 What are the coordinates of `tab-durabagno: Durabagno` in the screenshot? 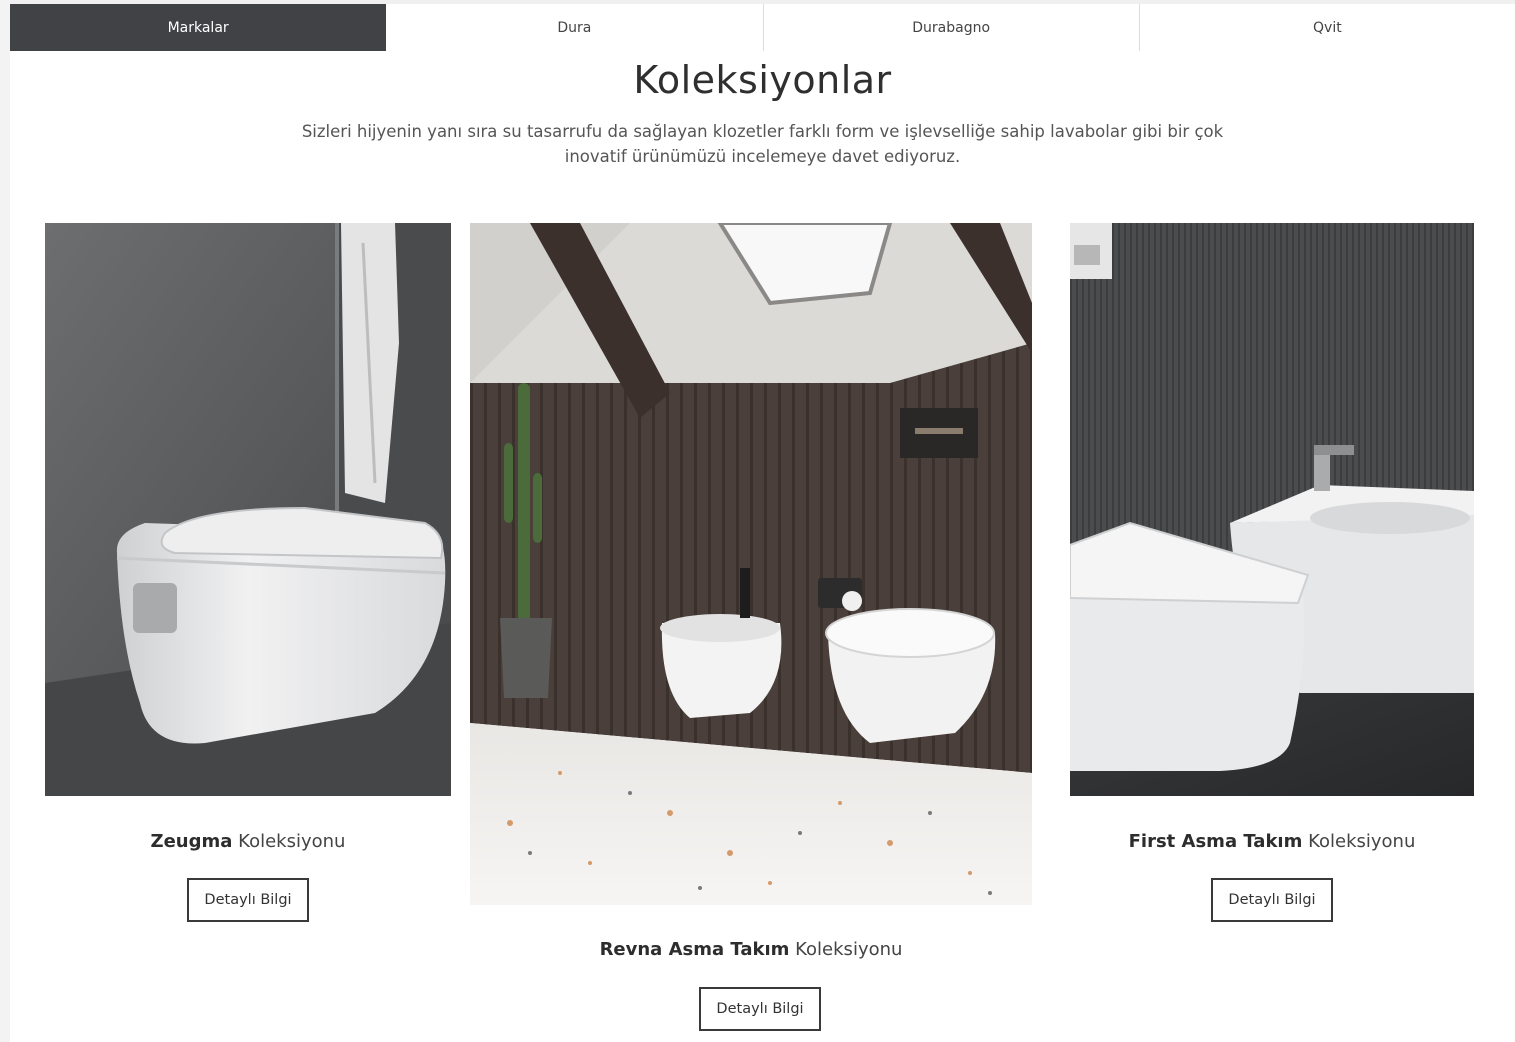 It's located at (950, 27).